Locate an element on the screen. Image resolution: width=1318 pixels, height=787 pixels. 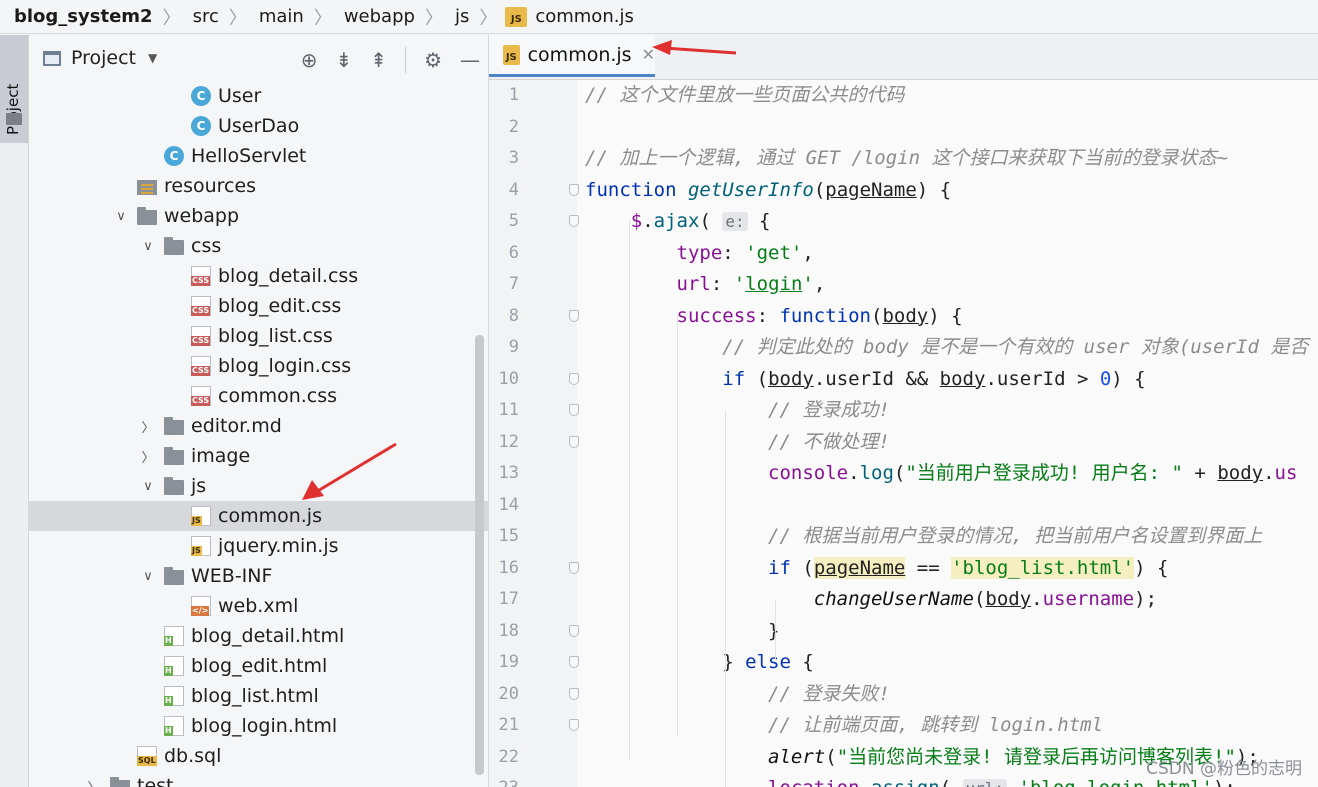
tree-item: Hblog_login.html is located at coordinates (258, 726).